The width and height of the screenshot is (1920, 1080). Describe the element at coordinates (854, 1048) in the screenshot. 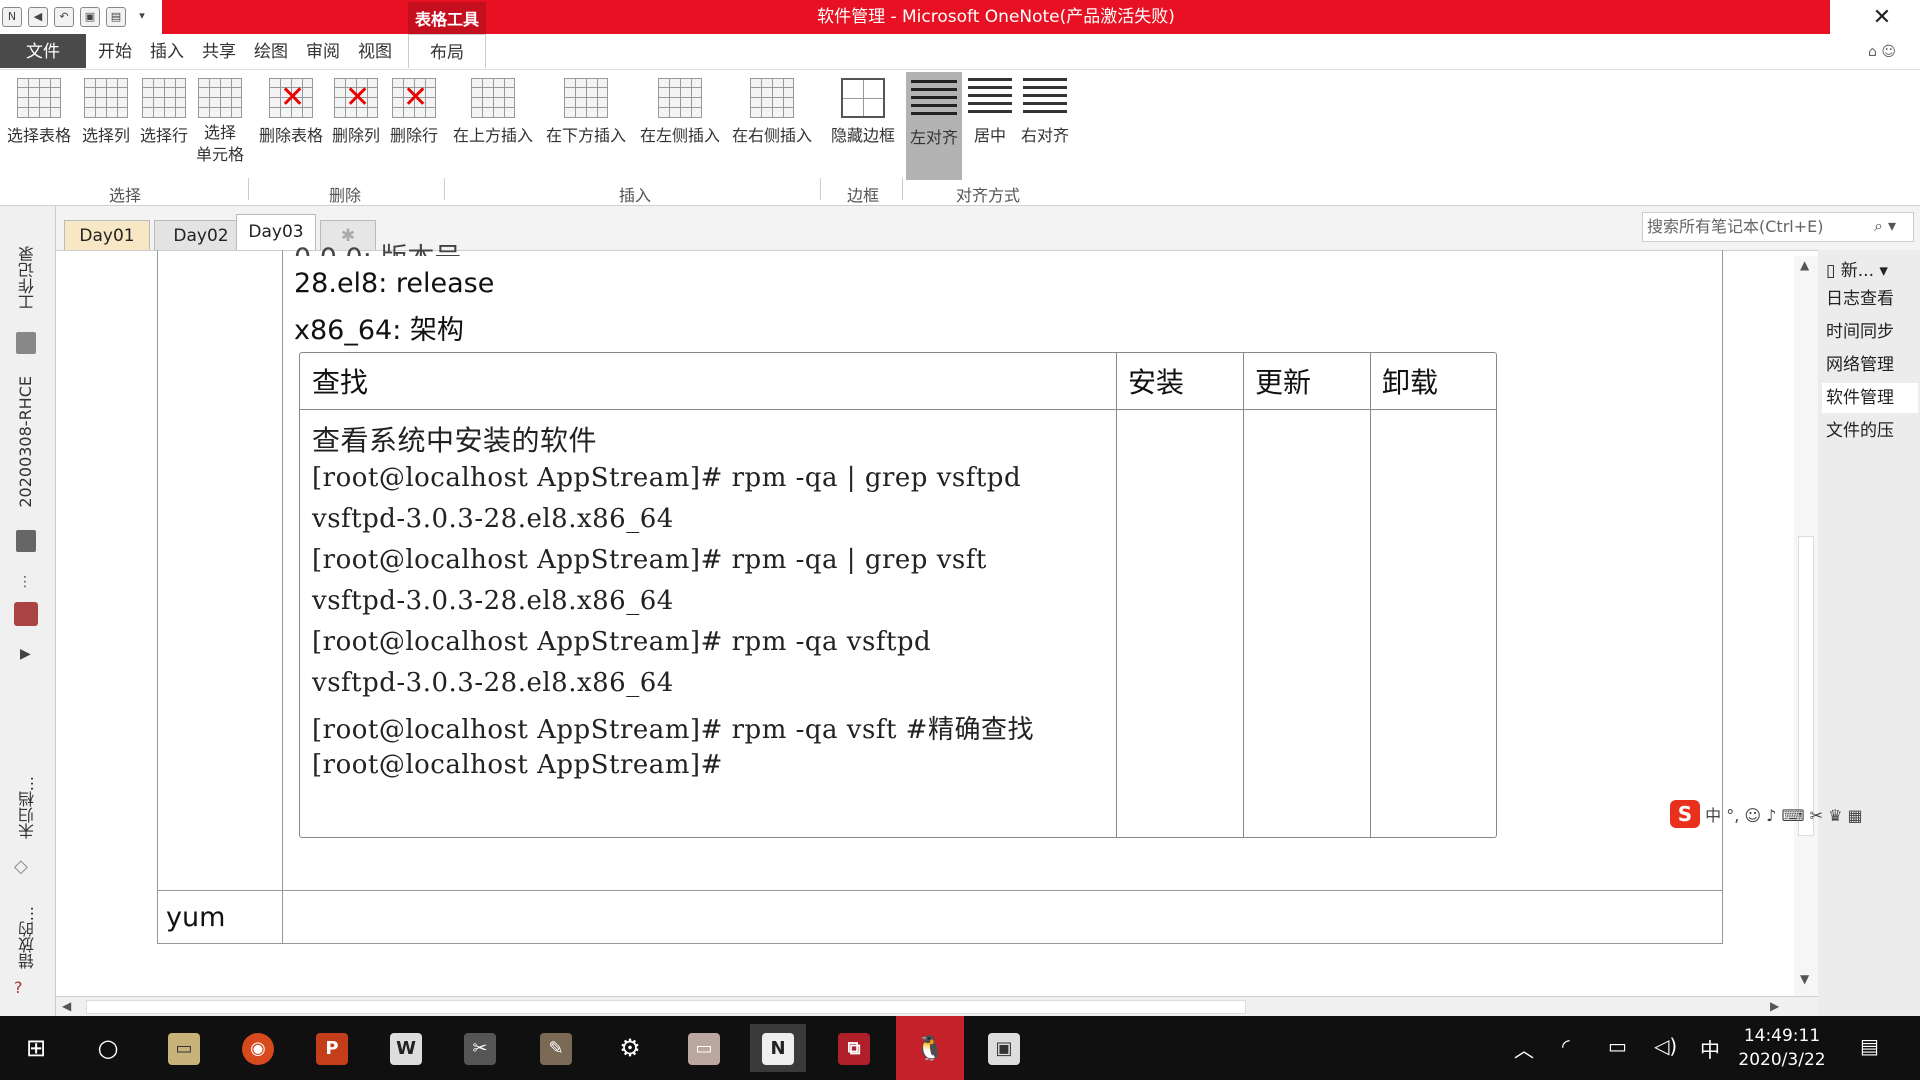

I see `vm-icon: ⧉` at that location.